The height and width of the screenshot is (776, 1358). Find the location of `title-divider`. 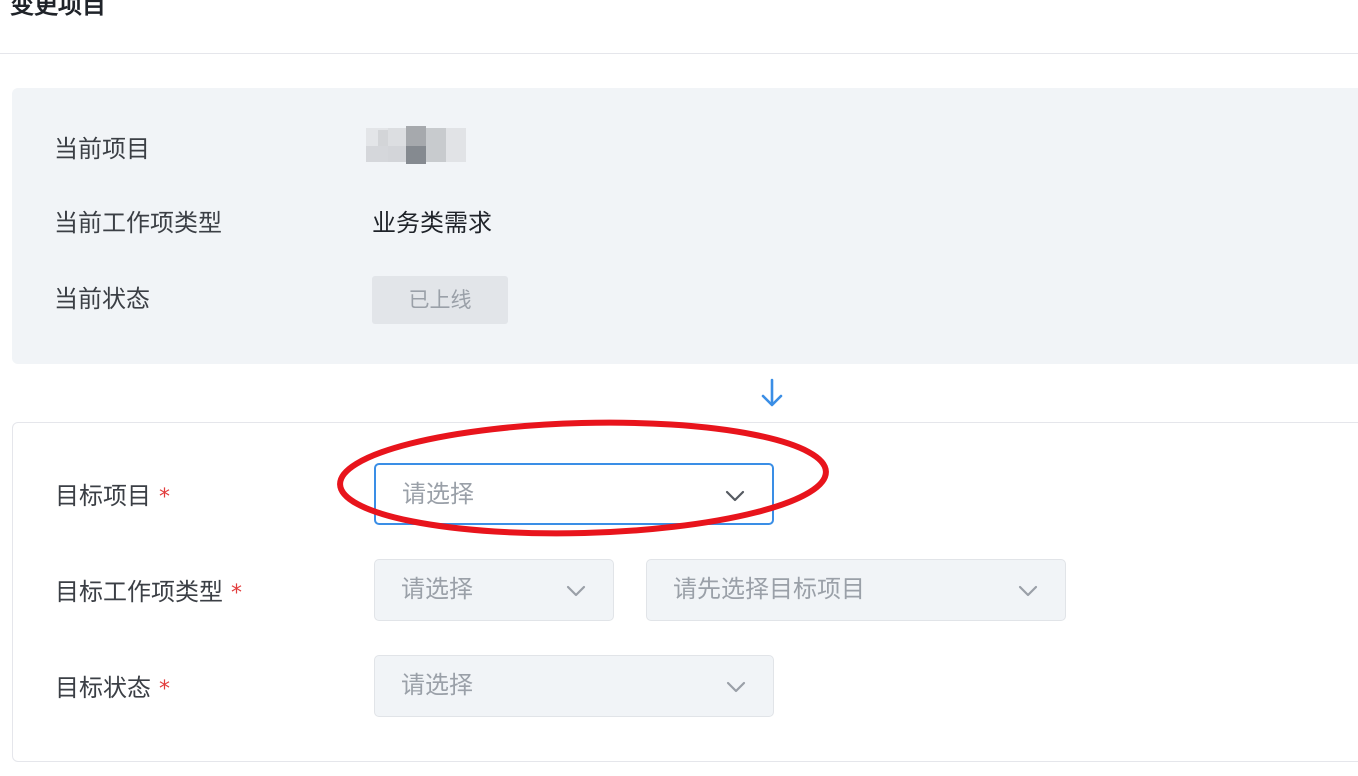

title-divider is located at coordinates (679, 53).